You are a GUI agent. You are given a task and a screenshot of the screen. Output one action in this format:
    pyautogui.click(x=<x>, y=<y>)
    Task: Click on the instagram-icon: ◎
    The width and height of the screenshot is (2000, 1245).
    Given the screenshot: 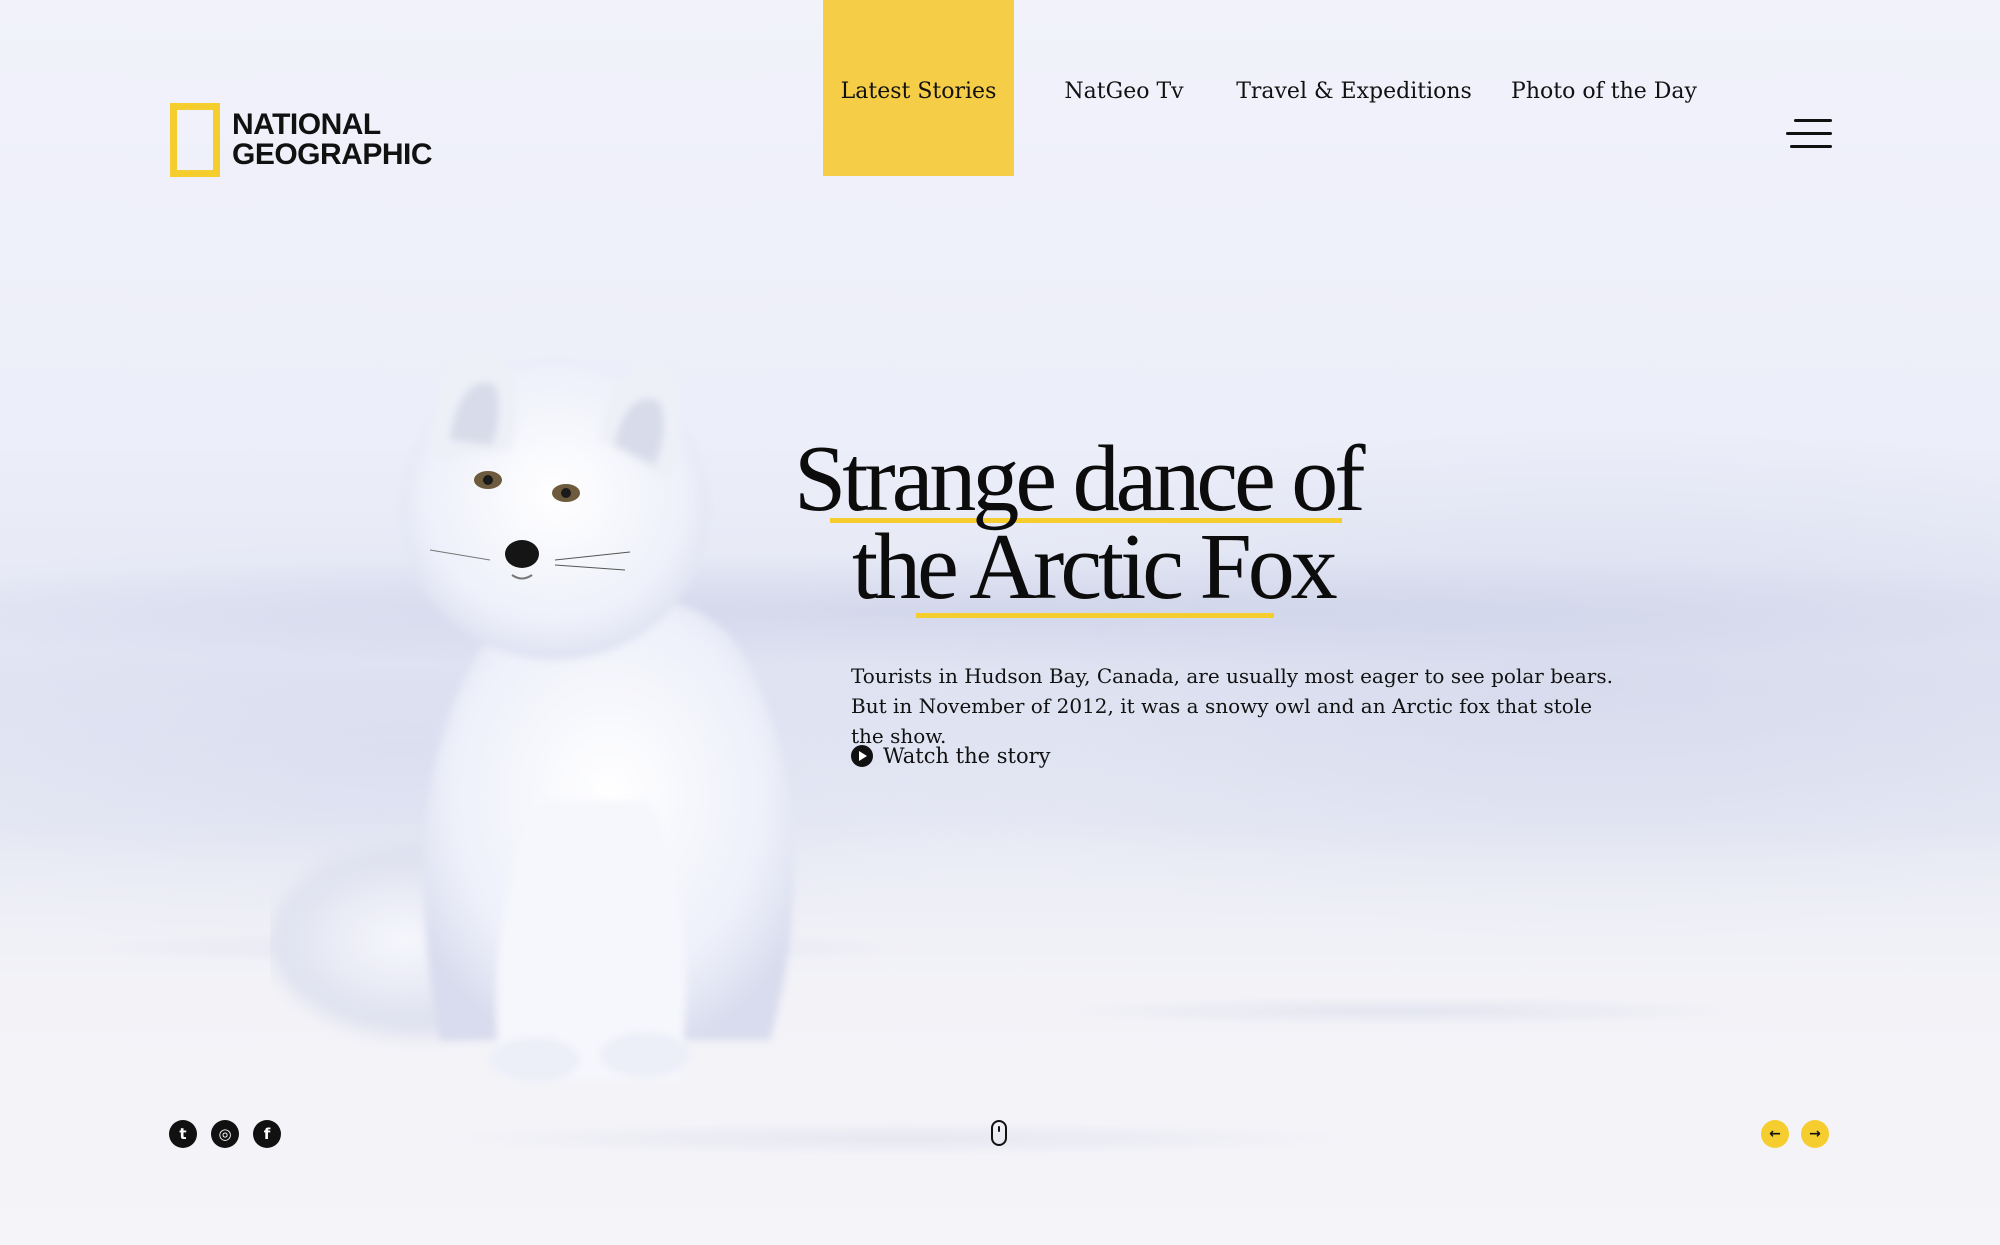 What is the action you would take?
    pyautogui.click(x=225, y=1134)
    